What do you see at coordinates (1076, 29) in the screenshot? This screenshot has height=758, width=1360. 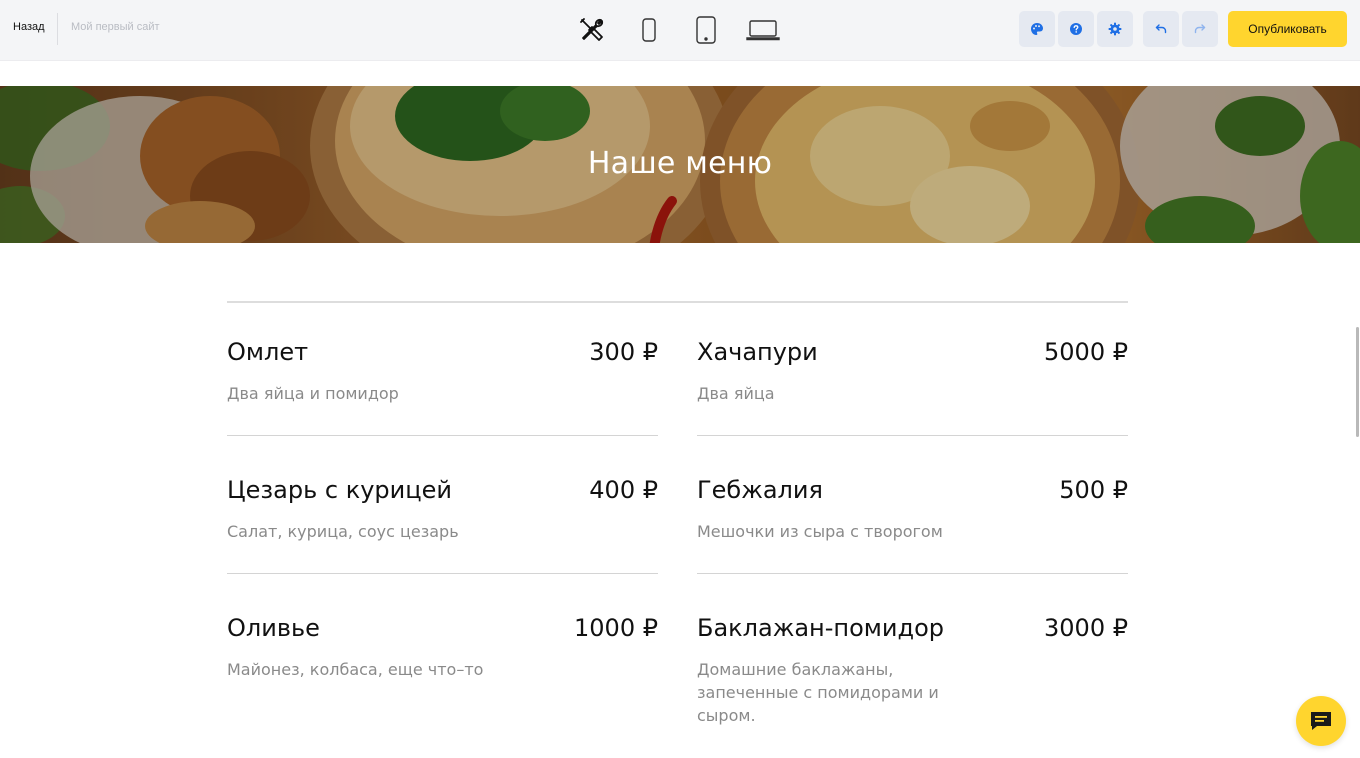 I see `help-icon` at bounding box center [1076, 29].